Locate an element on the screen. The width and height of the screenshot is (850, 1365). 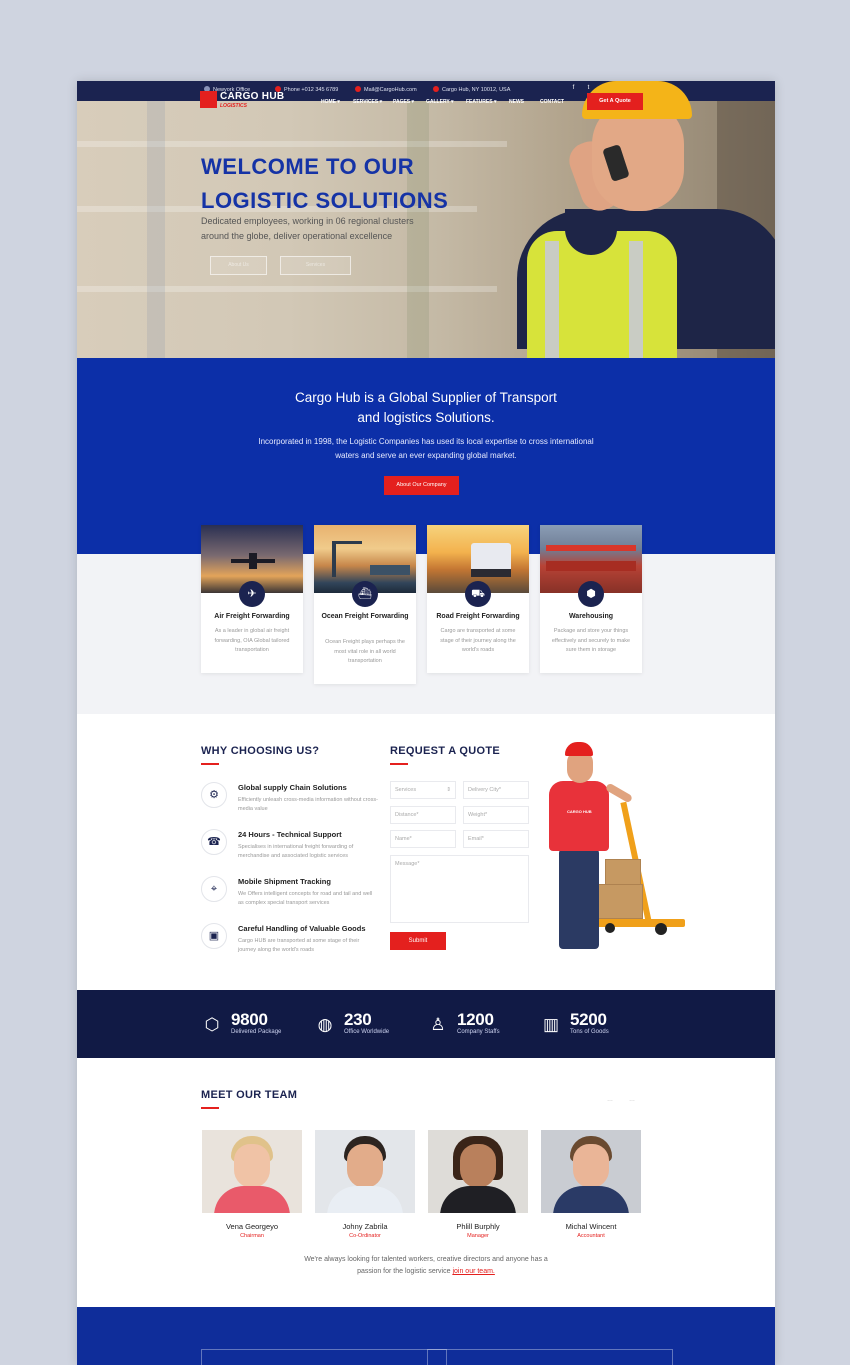
airplane-shape is located at coordinates (253, 561).